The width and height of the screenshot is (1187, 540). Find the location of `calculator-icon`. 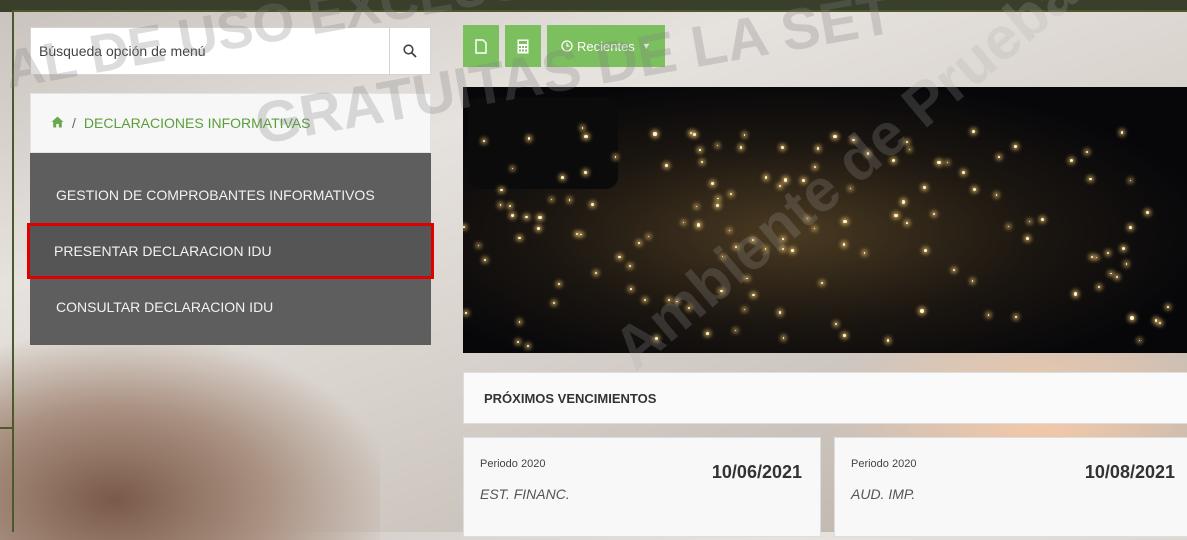

calculator-icon is located at coordinates (523, 46).